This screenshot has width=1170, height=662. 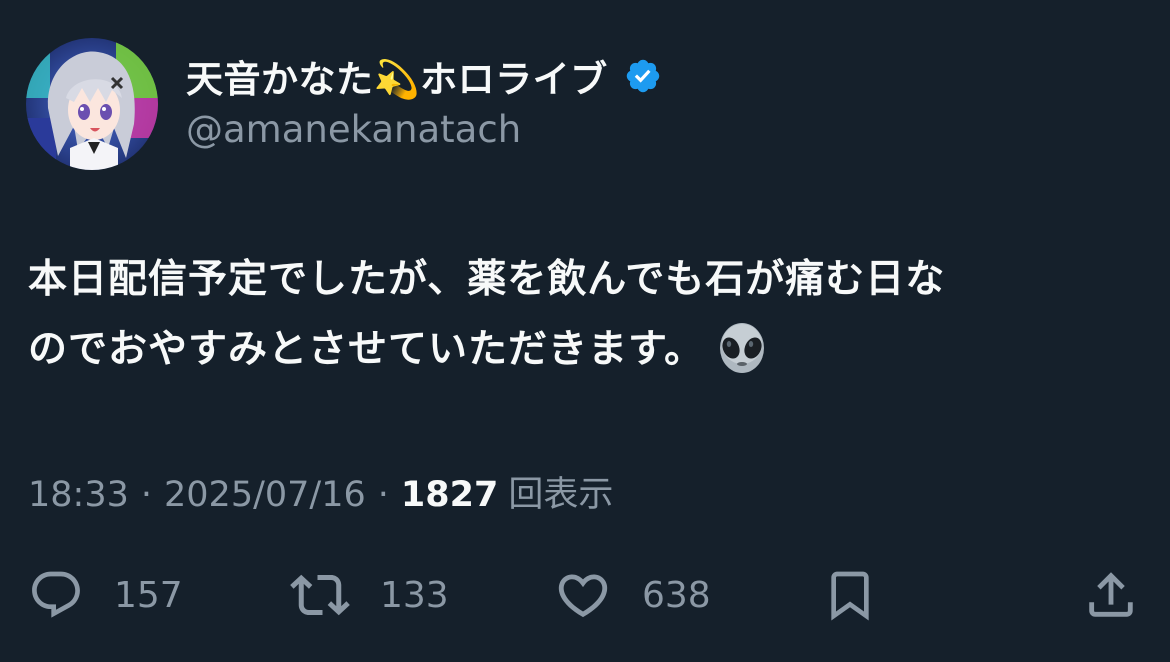 What do you see at coordinates (449, 495) in the screenshot?
I see `views-count: 1827` at bounding box center [449, 495].